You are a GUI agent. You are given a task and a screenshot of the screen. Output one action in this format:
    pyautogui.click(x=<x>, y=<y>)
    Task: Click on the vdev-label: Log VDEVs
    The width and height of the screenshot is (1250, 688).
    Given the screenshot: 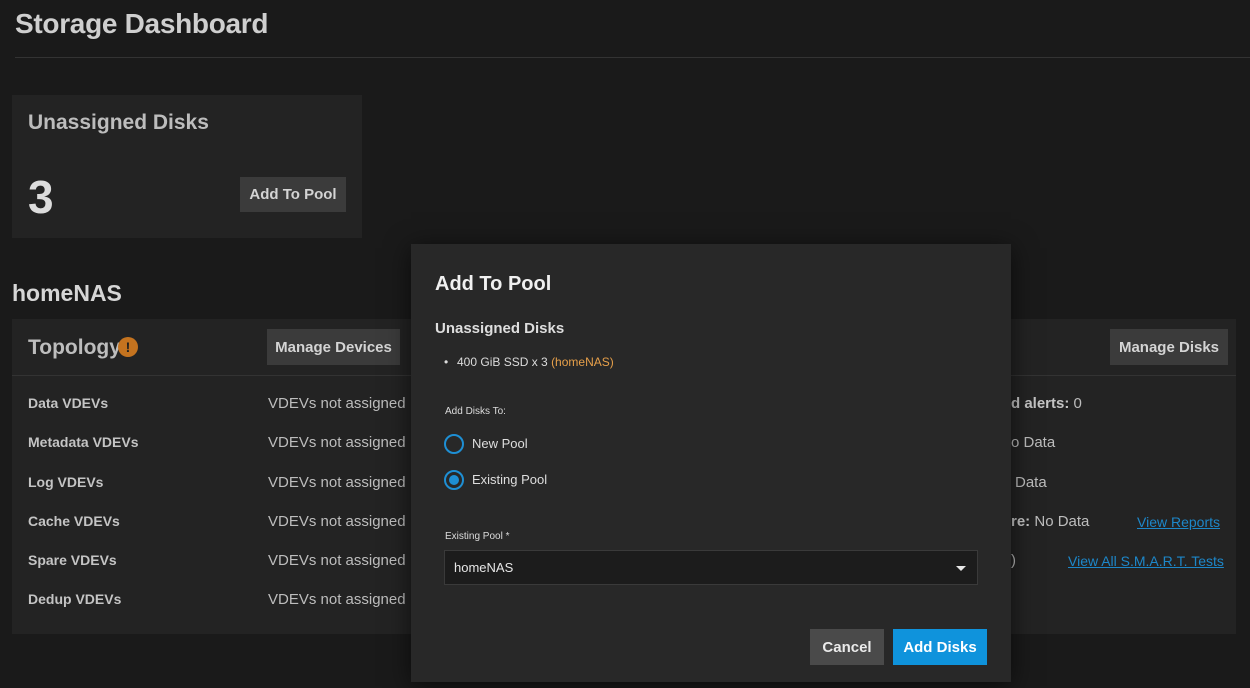 What is the action you would take?
    pyautogui.click(x=66, y=482)
    